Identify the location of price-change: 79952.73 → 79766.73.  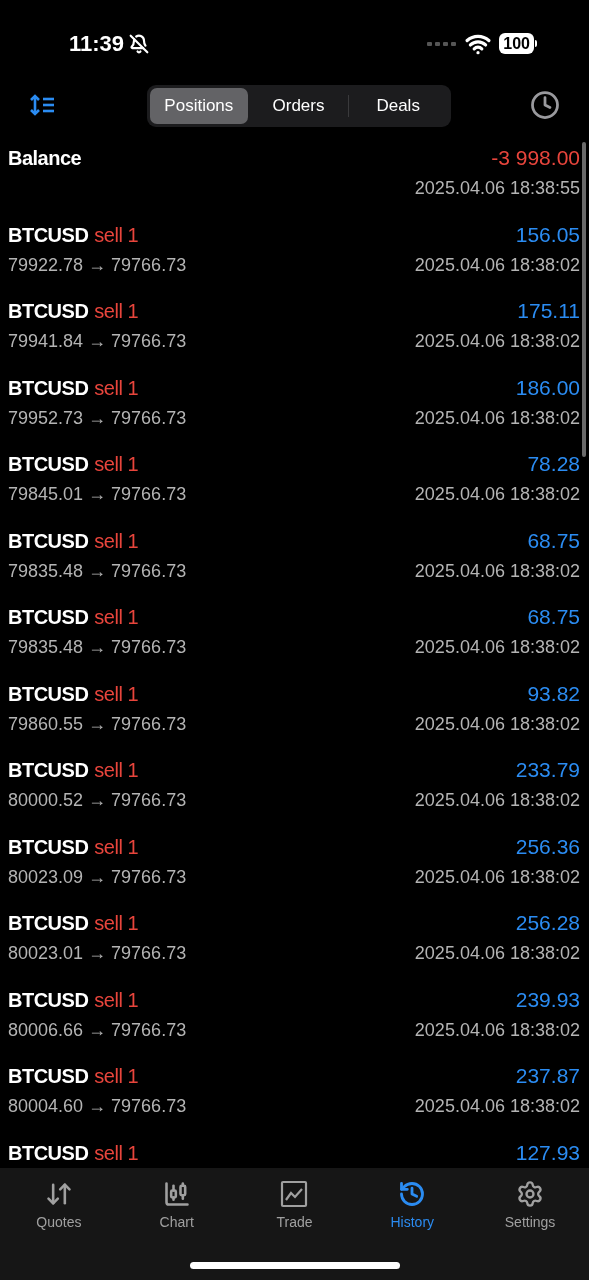
(97, 418).